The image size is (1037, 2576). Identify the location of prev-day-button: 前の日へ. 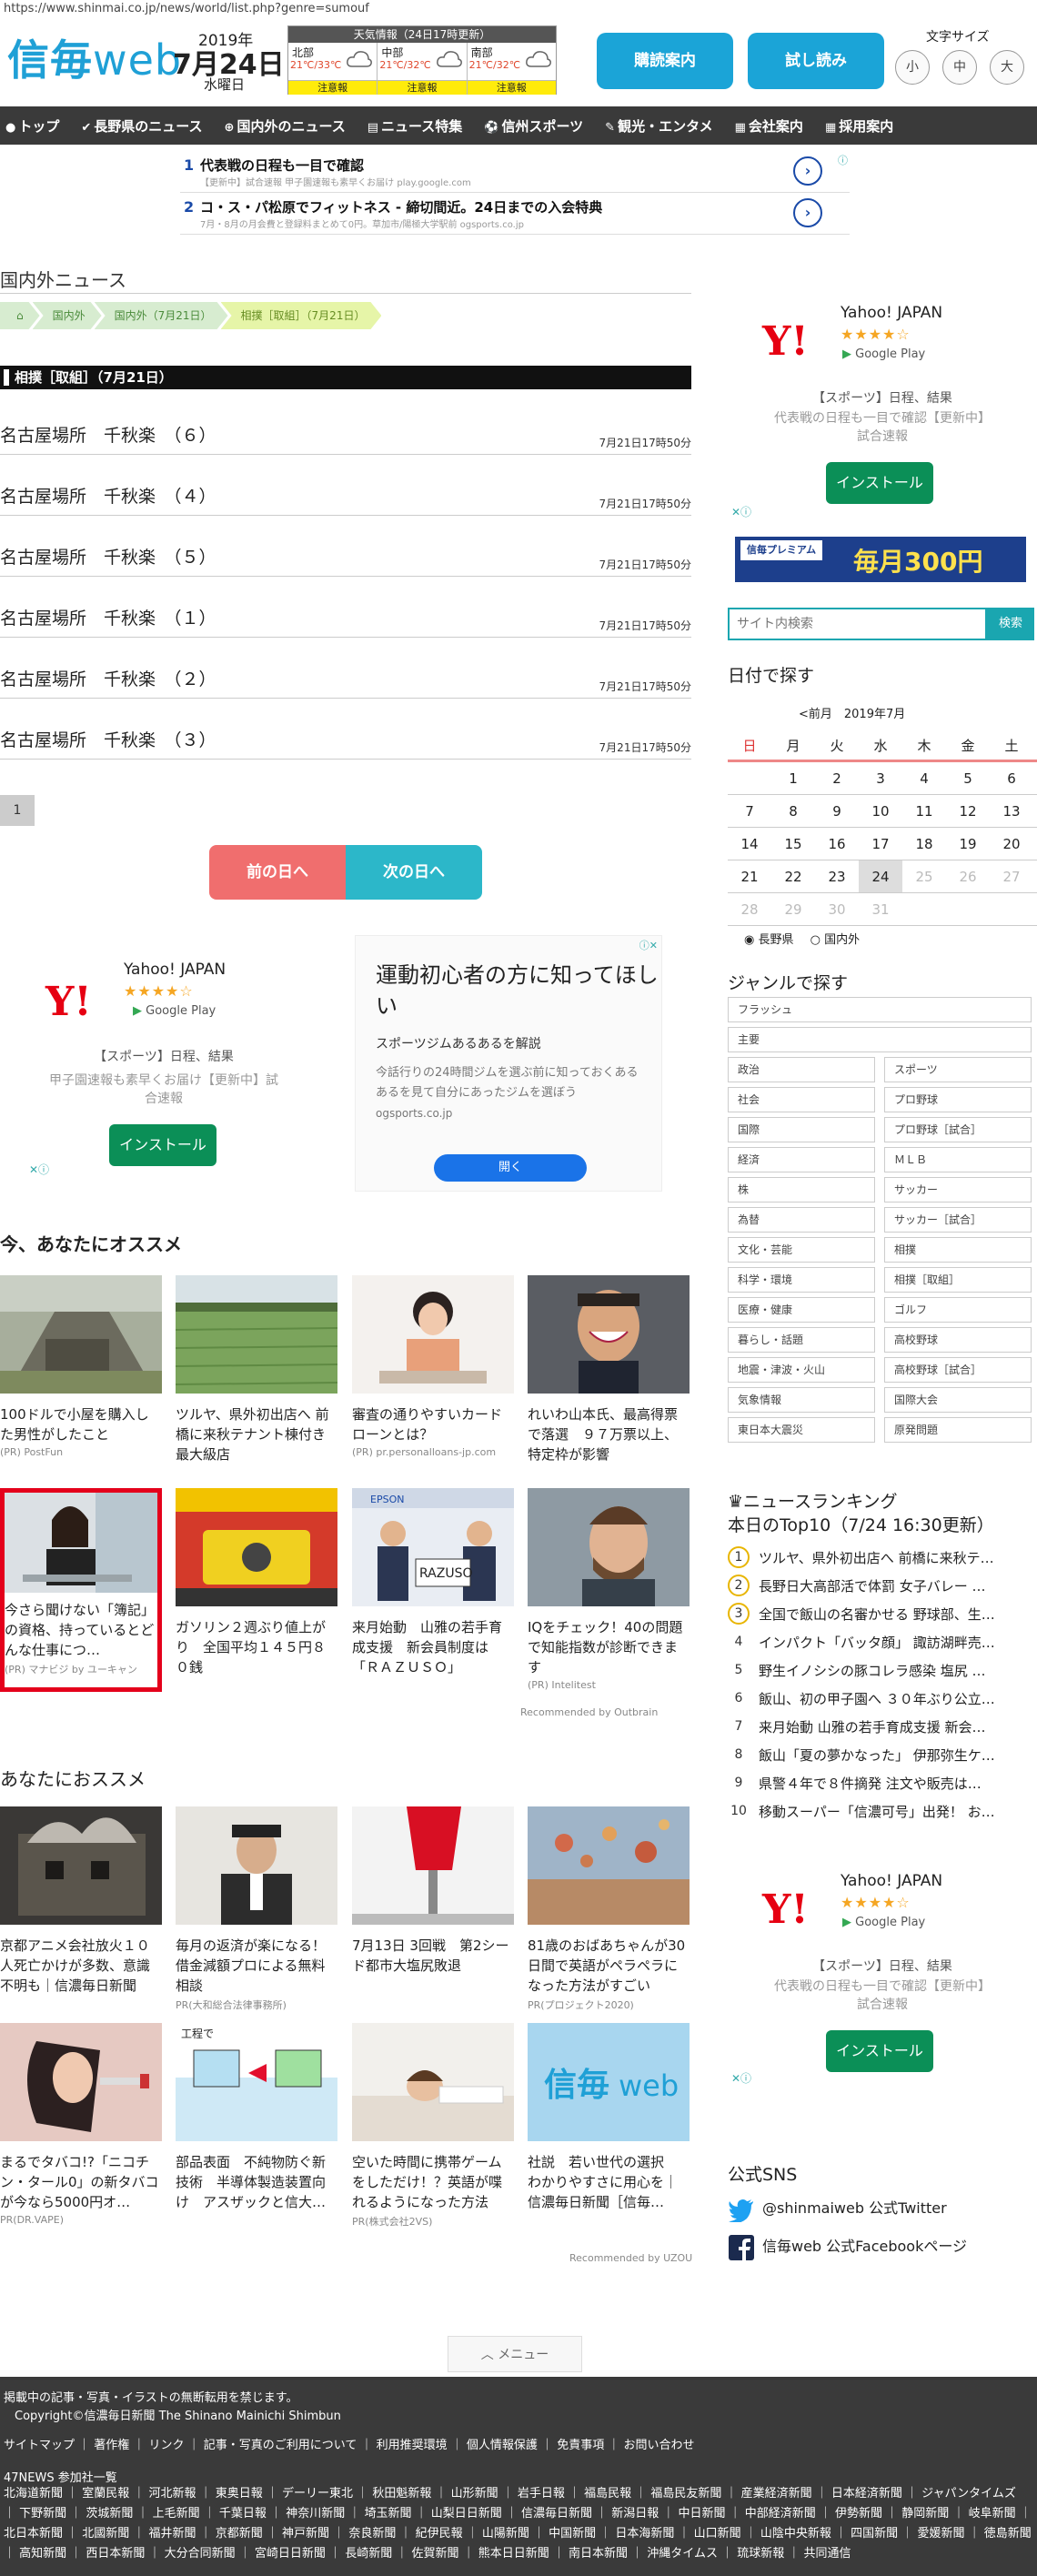
(277, 872).